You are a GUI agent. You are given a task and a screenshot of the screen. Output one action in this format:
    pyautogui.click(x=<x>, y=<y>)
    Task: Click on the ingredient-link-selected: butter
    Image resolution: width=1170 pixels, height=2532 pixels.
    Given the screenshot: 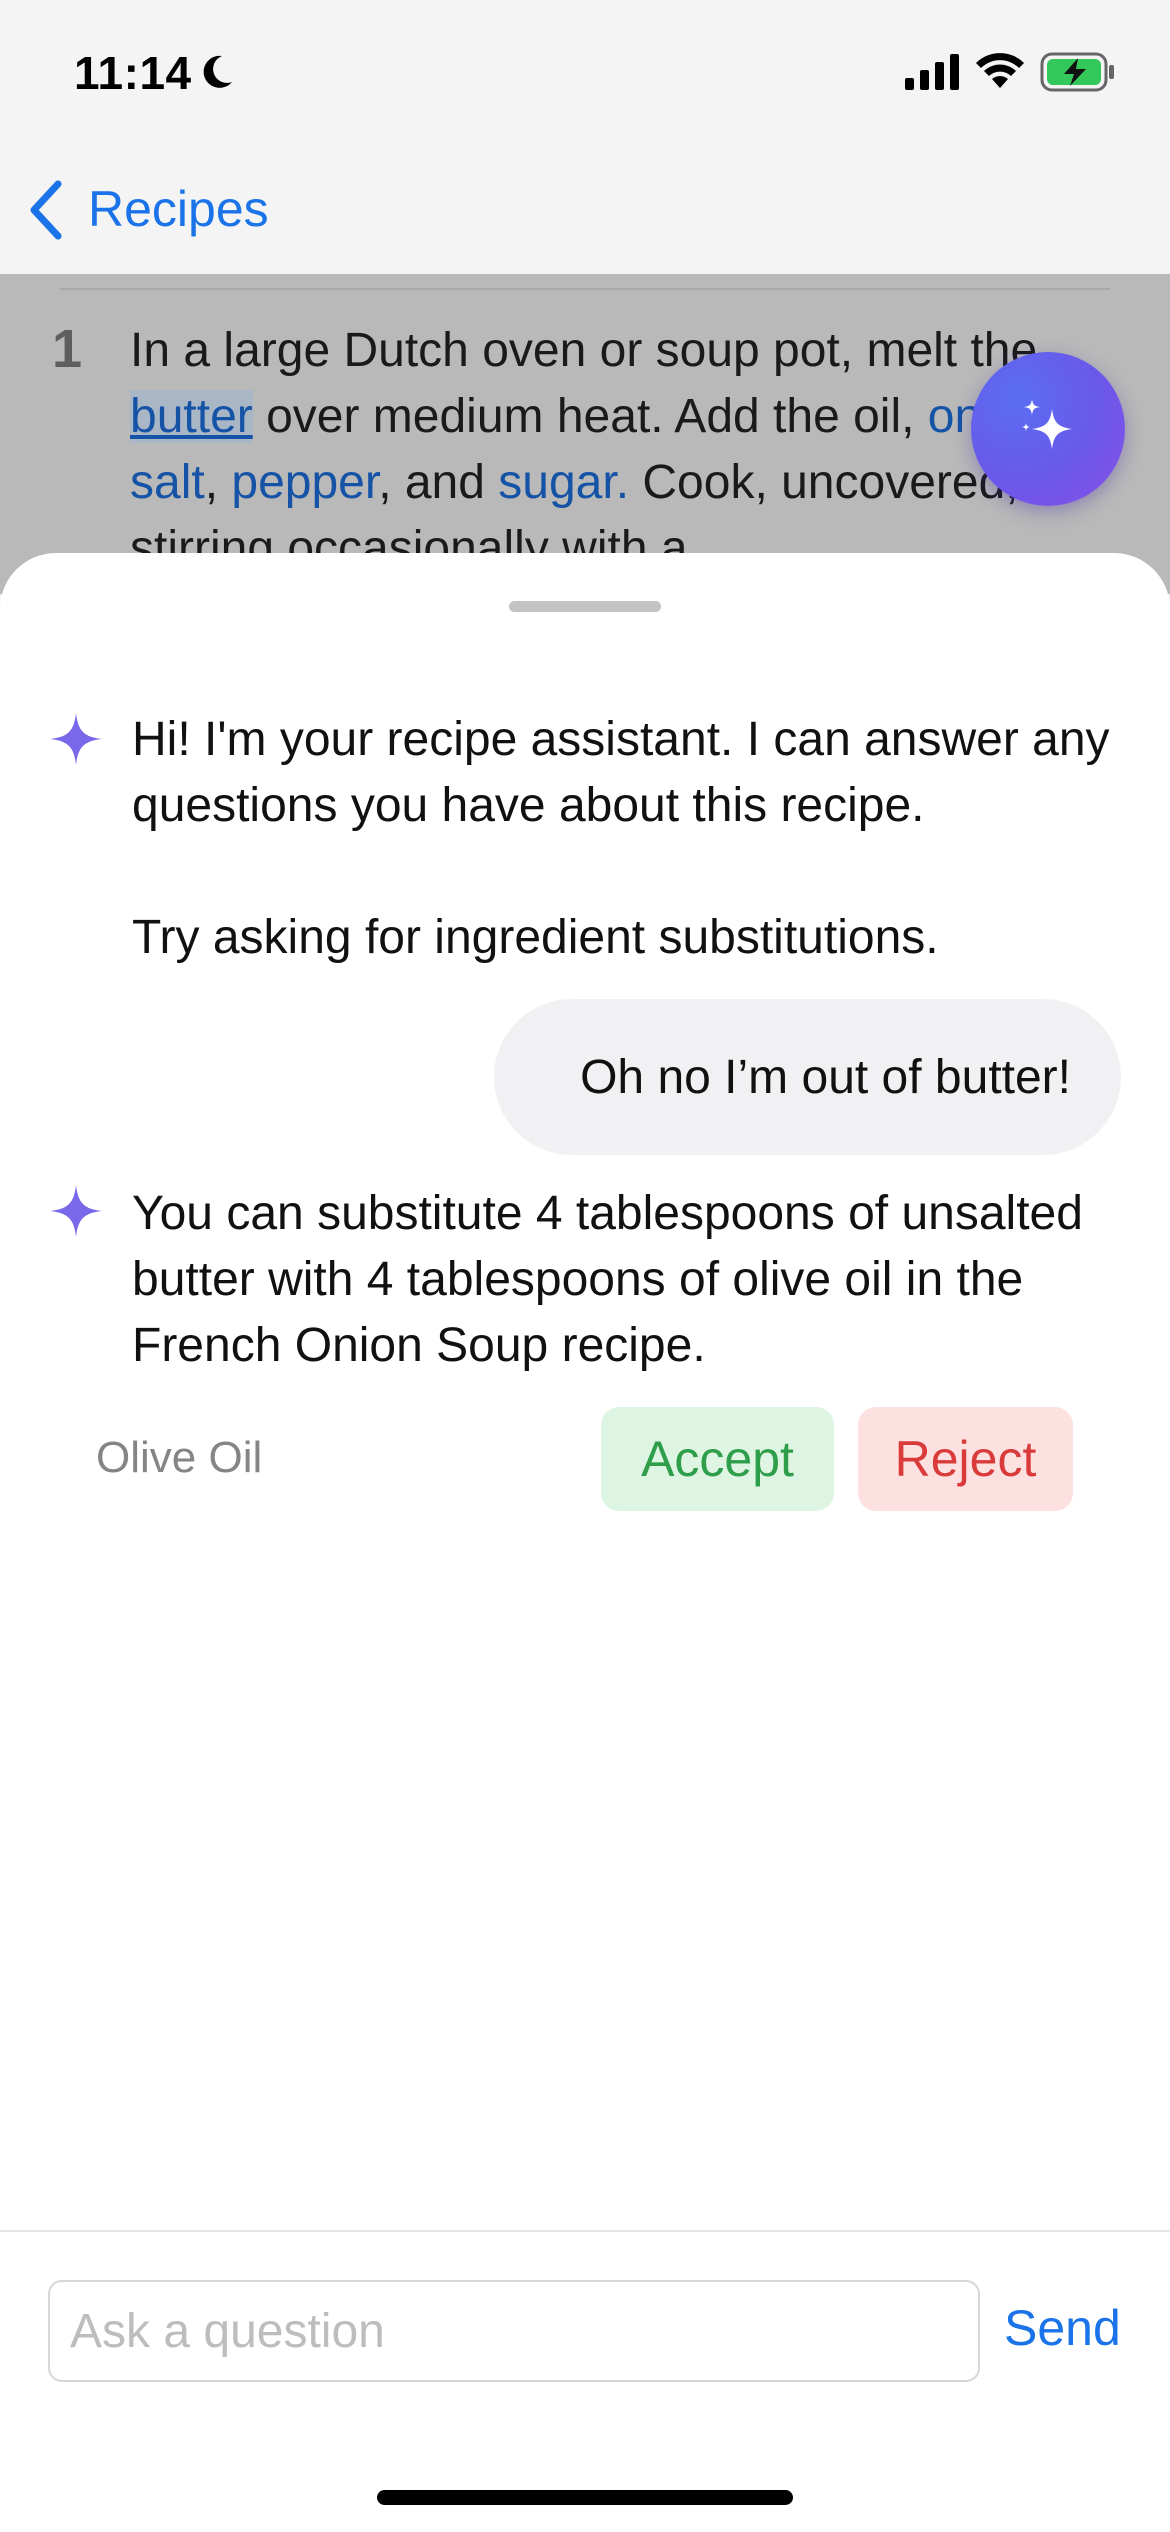 What is the action you would take?
    pyautogui.click(x=191, y=416)
    